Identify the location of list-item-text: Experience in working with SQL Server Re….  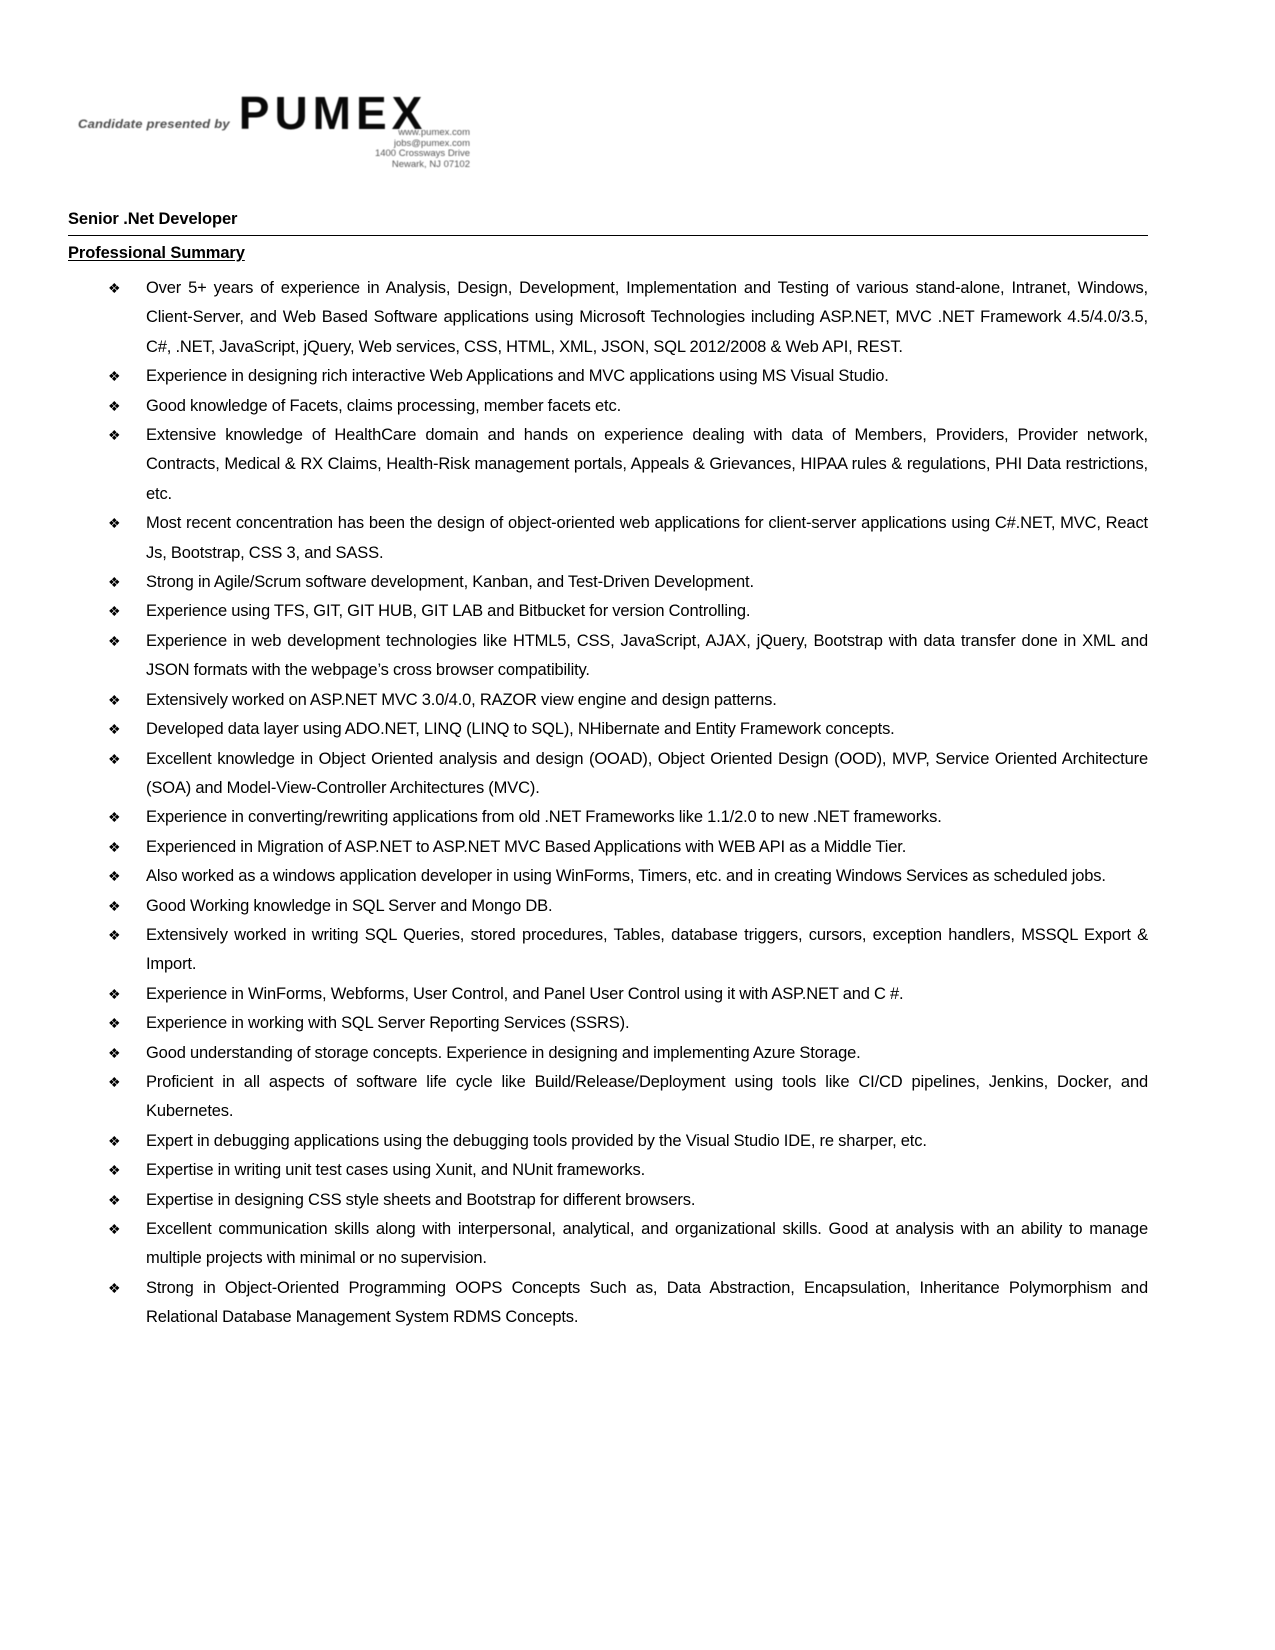
(388, 1023).